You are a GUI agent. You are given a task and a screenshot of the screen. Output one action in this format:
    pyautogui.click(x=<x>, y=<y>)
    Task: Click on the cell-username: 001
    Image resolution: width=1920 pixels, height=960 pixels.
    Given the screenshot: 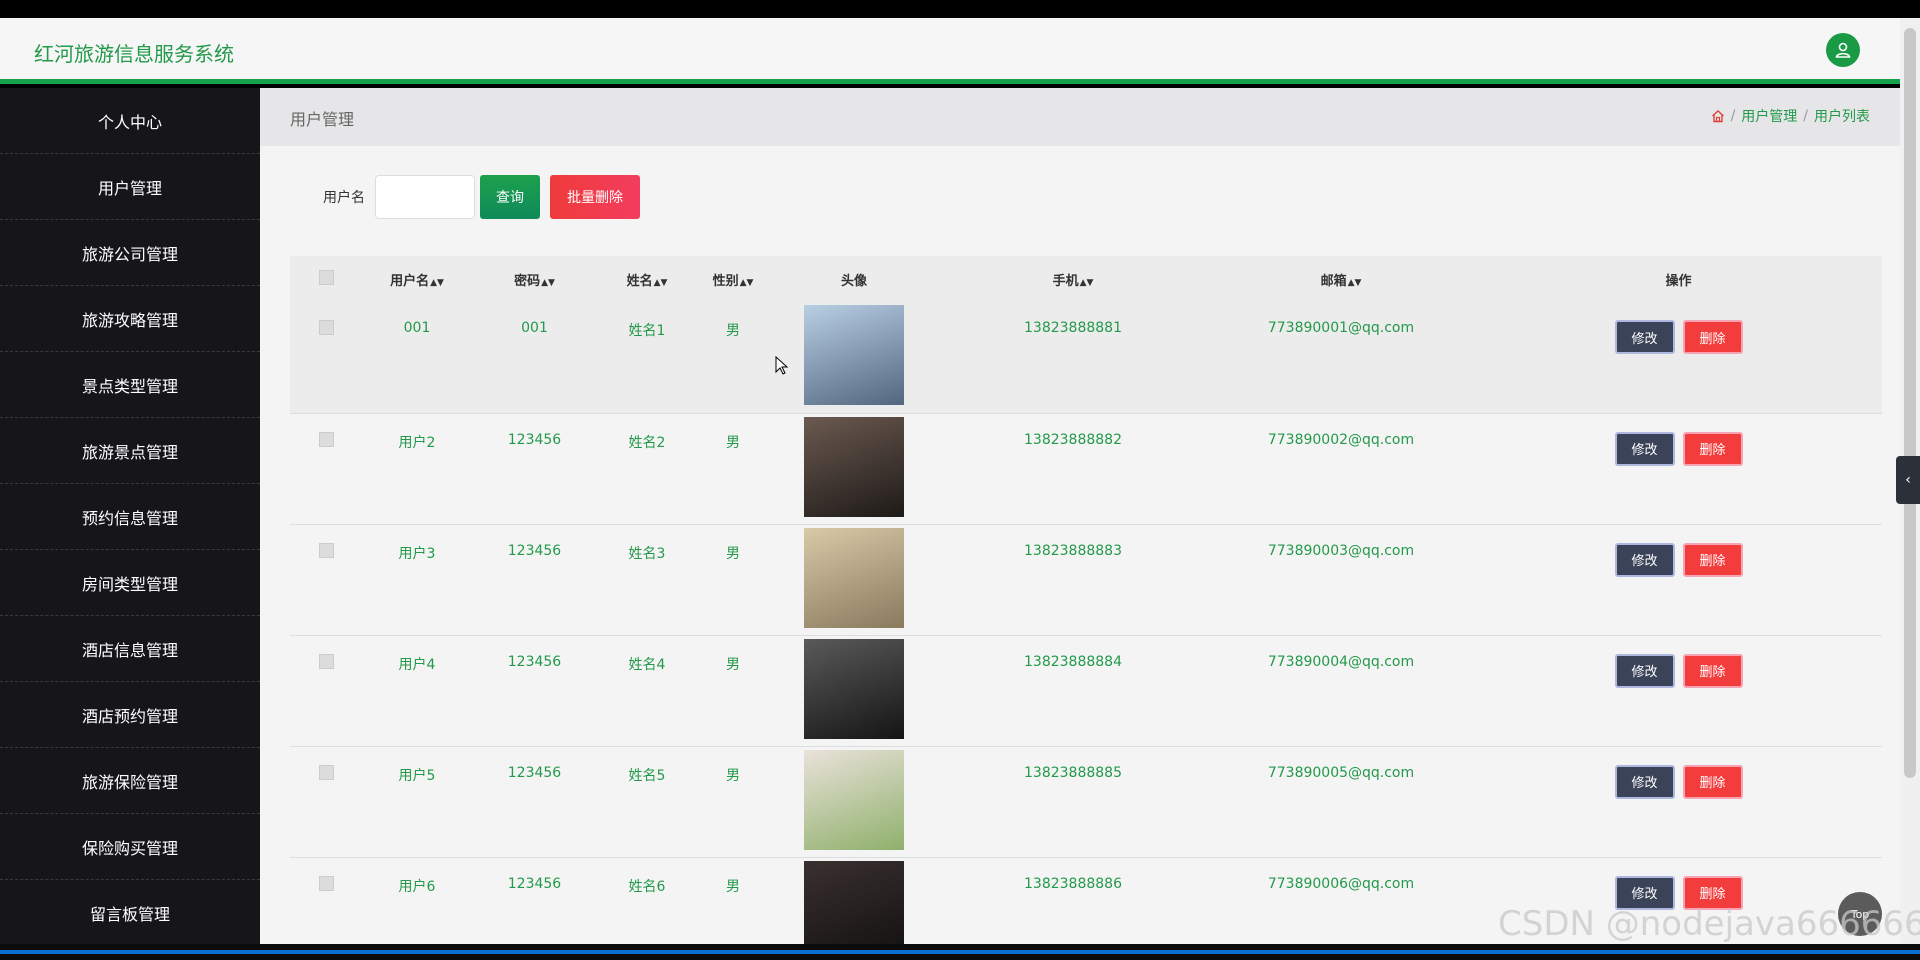 What is the action you would take?
    pyautogui.click(x=417, y=328)
    